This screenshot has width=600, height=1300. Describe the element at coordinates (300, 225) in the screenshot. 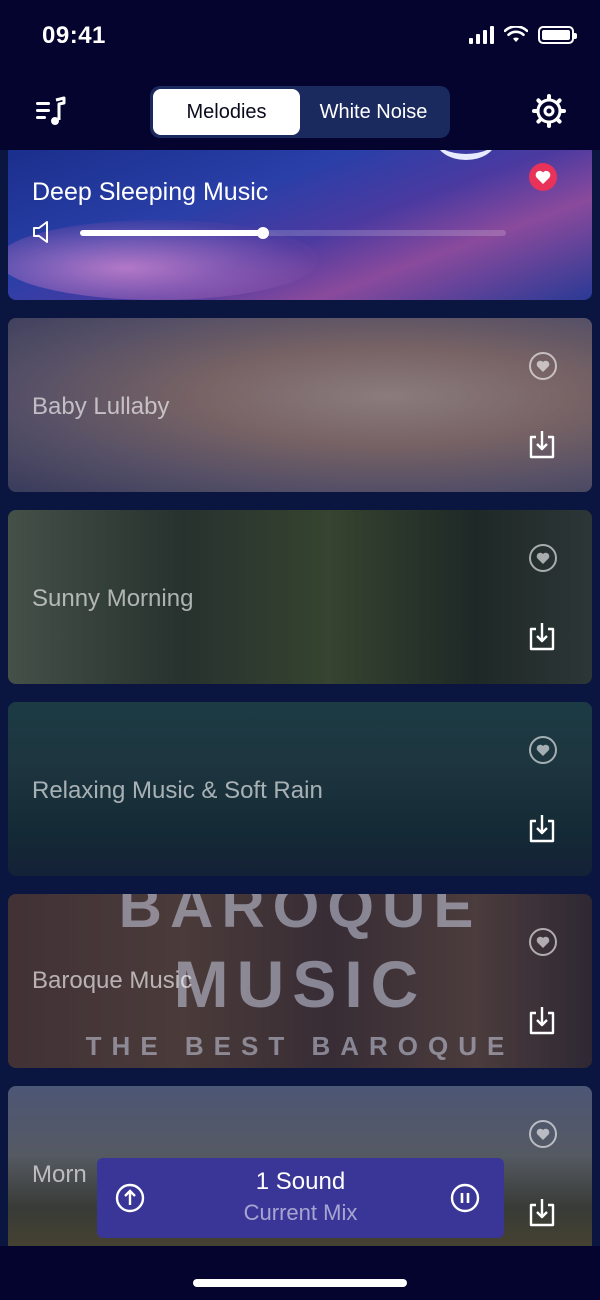

I see `now-playing-card: Deep Sleeping Music` at that location.